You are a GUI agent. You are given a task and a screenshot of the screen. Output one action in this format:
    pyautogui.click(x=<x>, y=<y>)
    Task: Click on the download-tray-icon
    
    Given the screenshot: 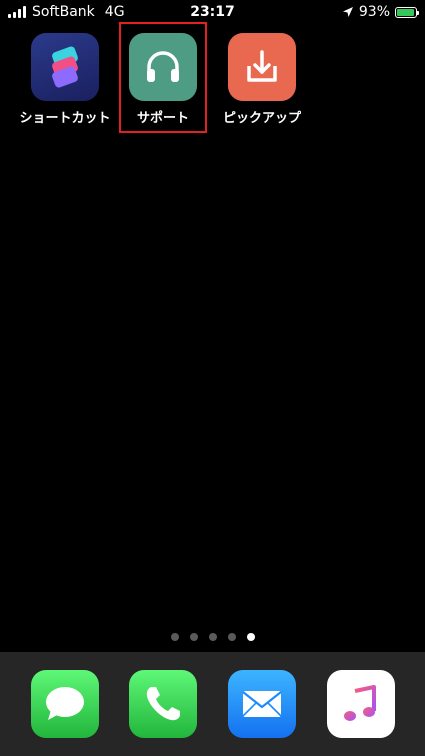 What is the action you would take?
    pyautogui.click(x=262, y=67)
    